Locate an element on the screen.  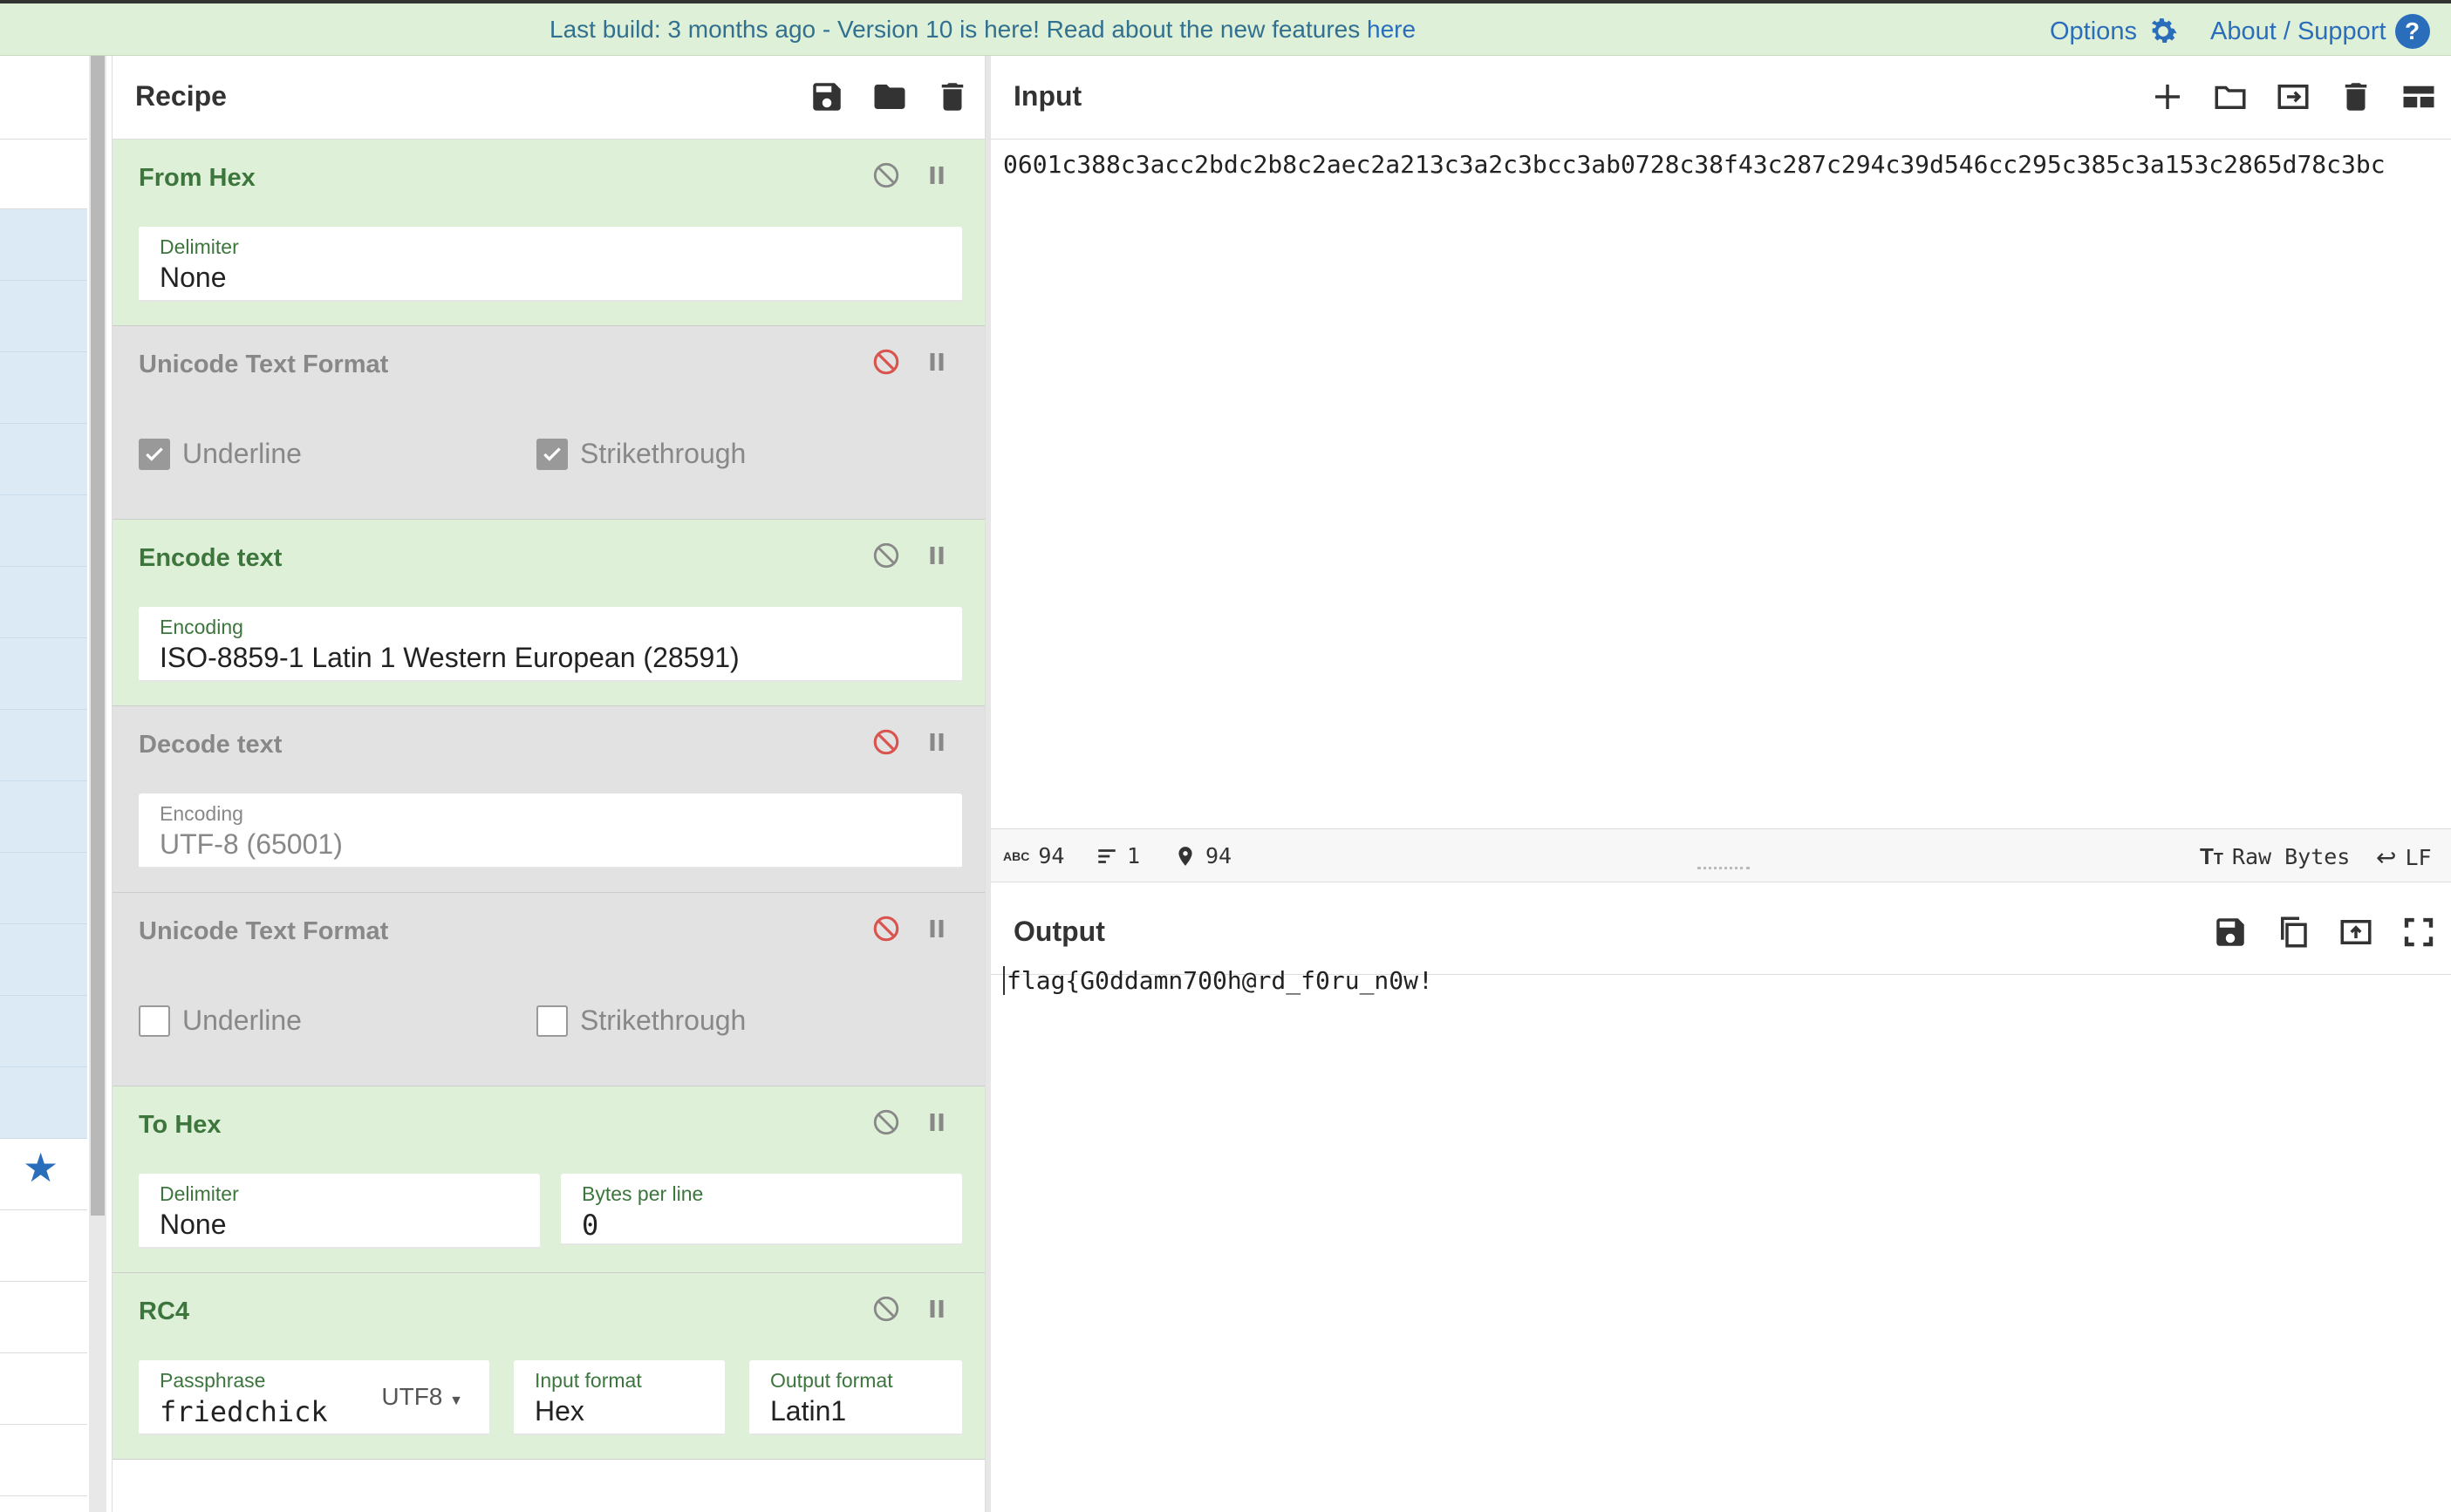
checkbox-unchecked-icon is located at coordinates (155, 1021).